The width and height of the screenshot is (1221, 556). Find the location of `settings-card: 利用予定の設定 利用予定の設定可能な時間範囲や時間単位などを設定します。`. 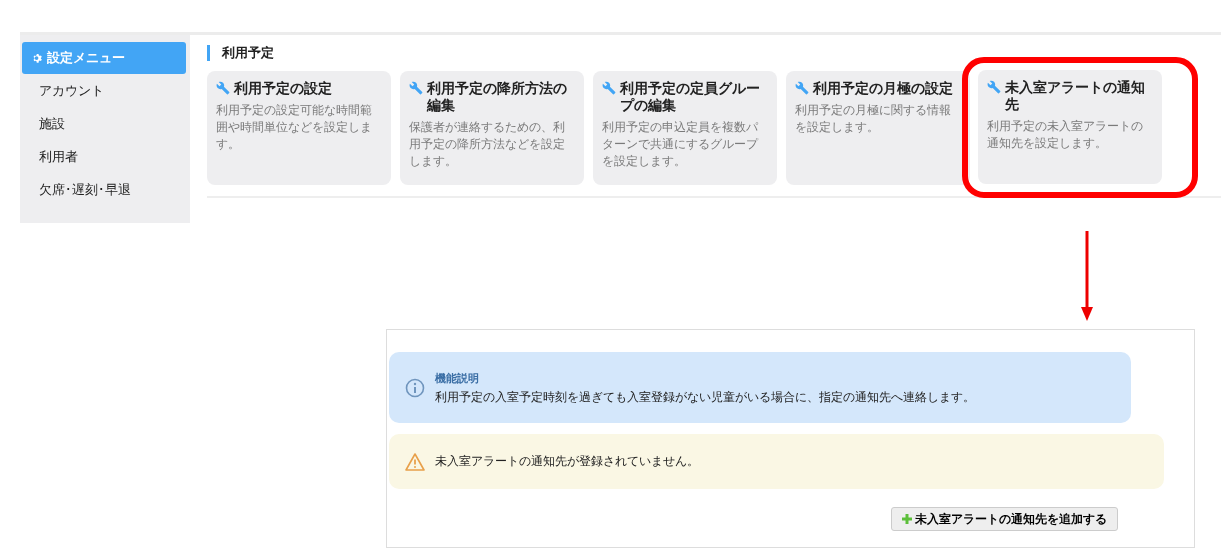

settings-card: 利用予定の設定 利用予定の設定可能な時間範囲や時間単位などを設定します。 is located at coordinates (299, 128).